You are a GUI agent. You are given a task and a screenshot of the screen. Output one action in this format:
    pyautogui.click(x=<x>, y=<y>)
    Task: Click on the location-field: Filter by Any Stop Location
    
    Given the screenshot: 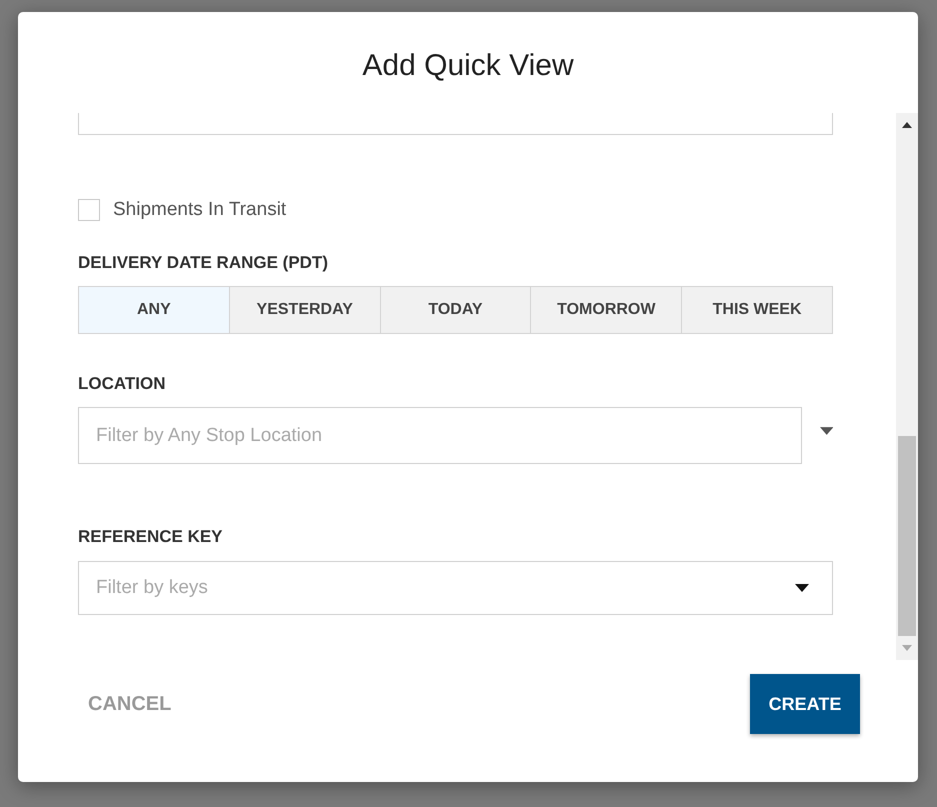 What is the action you would take?
    pyautogui.click(x=440, y=435)
    